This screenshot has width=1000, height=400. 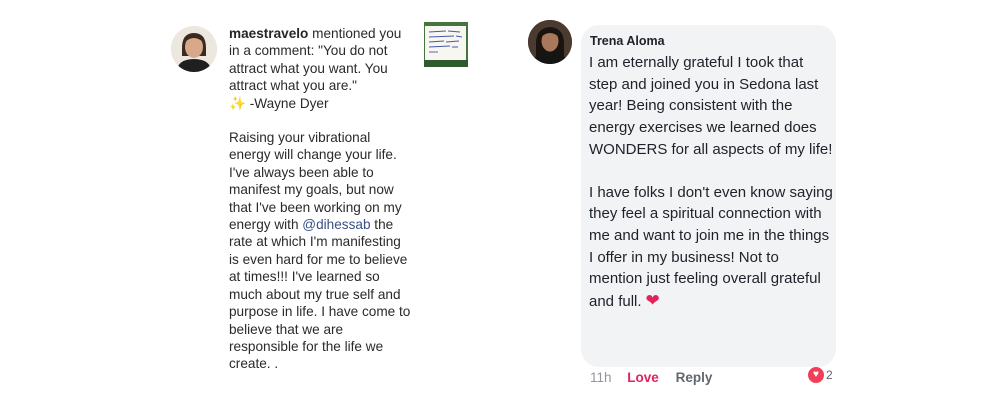 What do you see at coordinates (237, 103) in the screenshot?
I see `sparkle-icon: ✨` at bounding box center [237, 103].